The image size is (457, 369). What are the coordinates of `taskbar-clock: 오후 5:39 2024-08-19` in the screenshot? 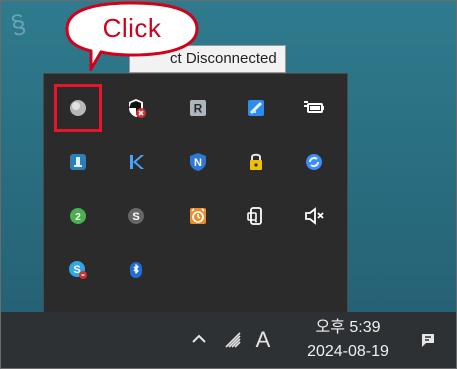 It's located at (348, 341).